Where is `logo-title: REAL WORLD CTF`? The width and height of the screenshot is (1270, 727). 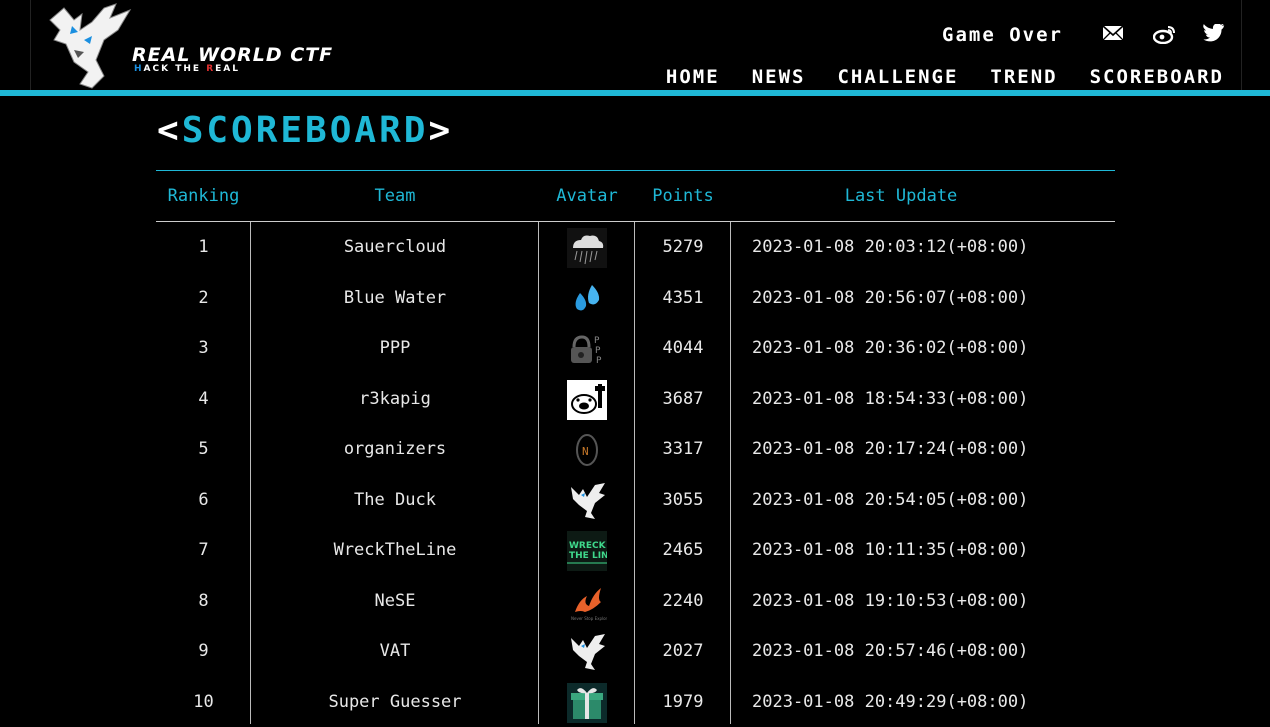 logo-title: REAL WORLD CTF is located at coordinates (232, 55).